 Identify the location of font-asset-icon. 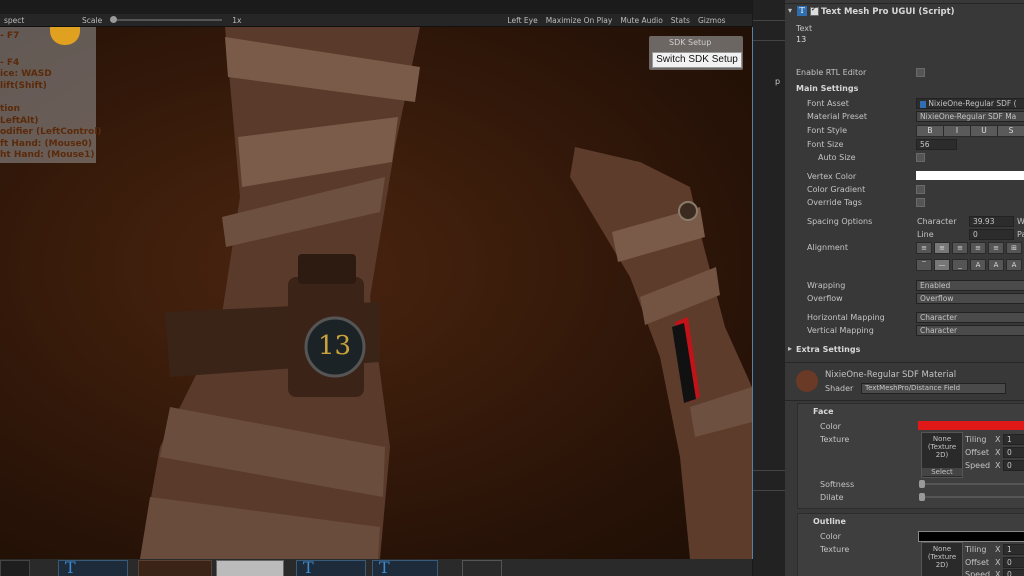
(923, 104).